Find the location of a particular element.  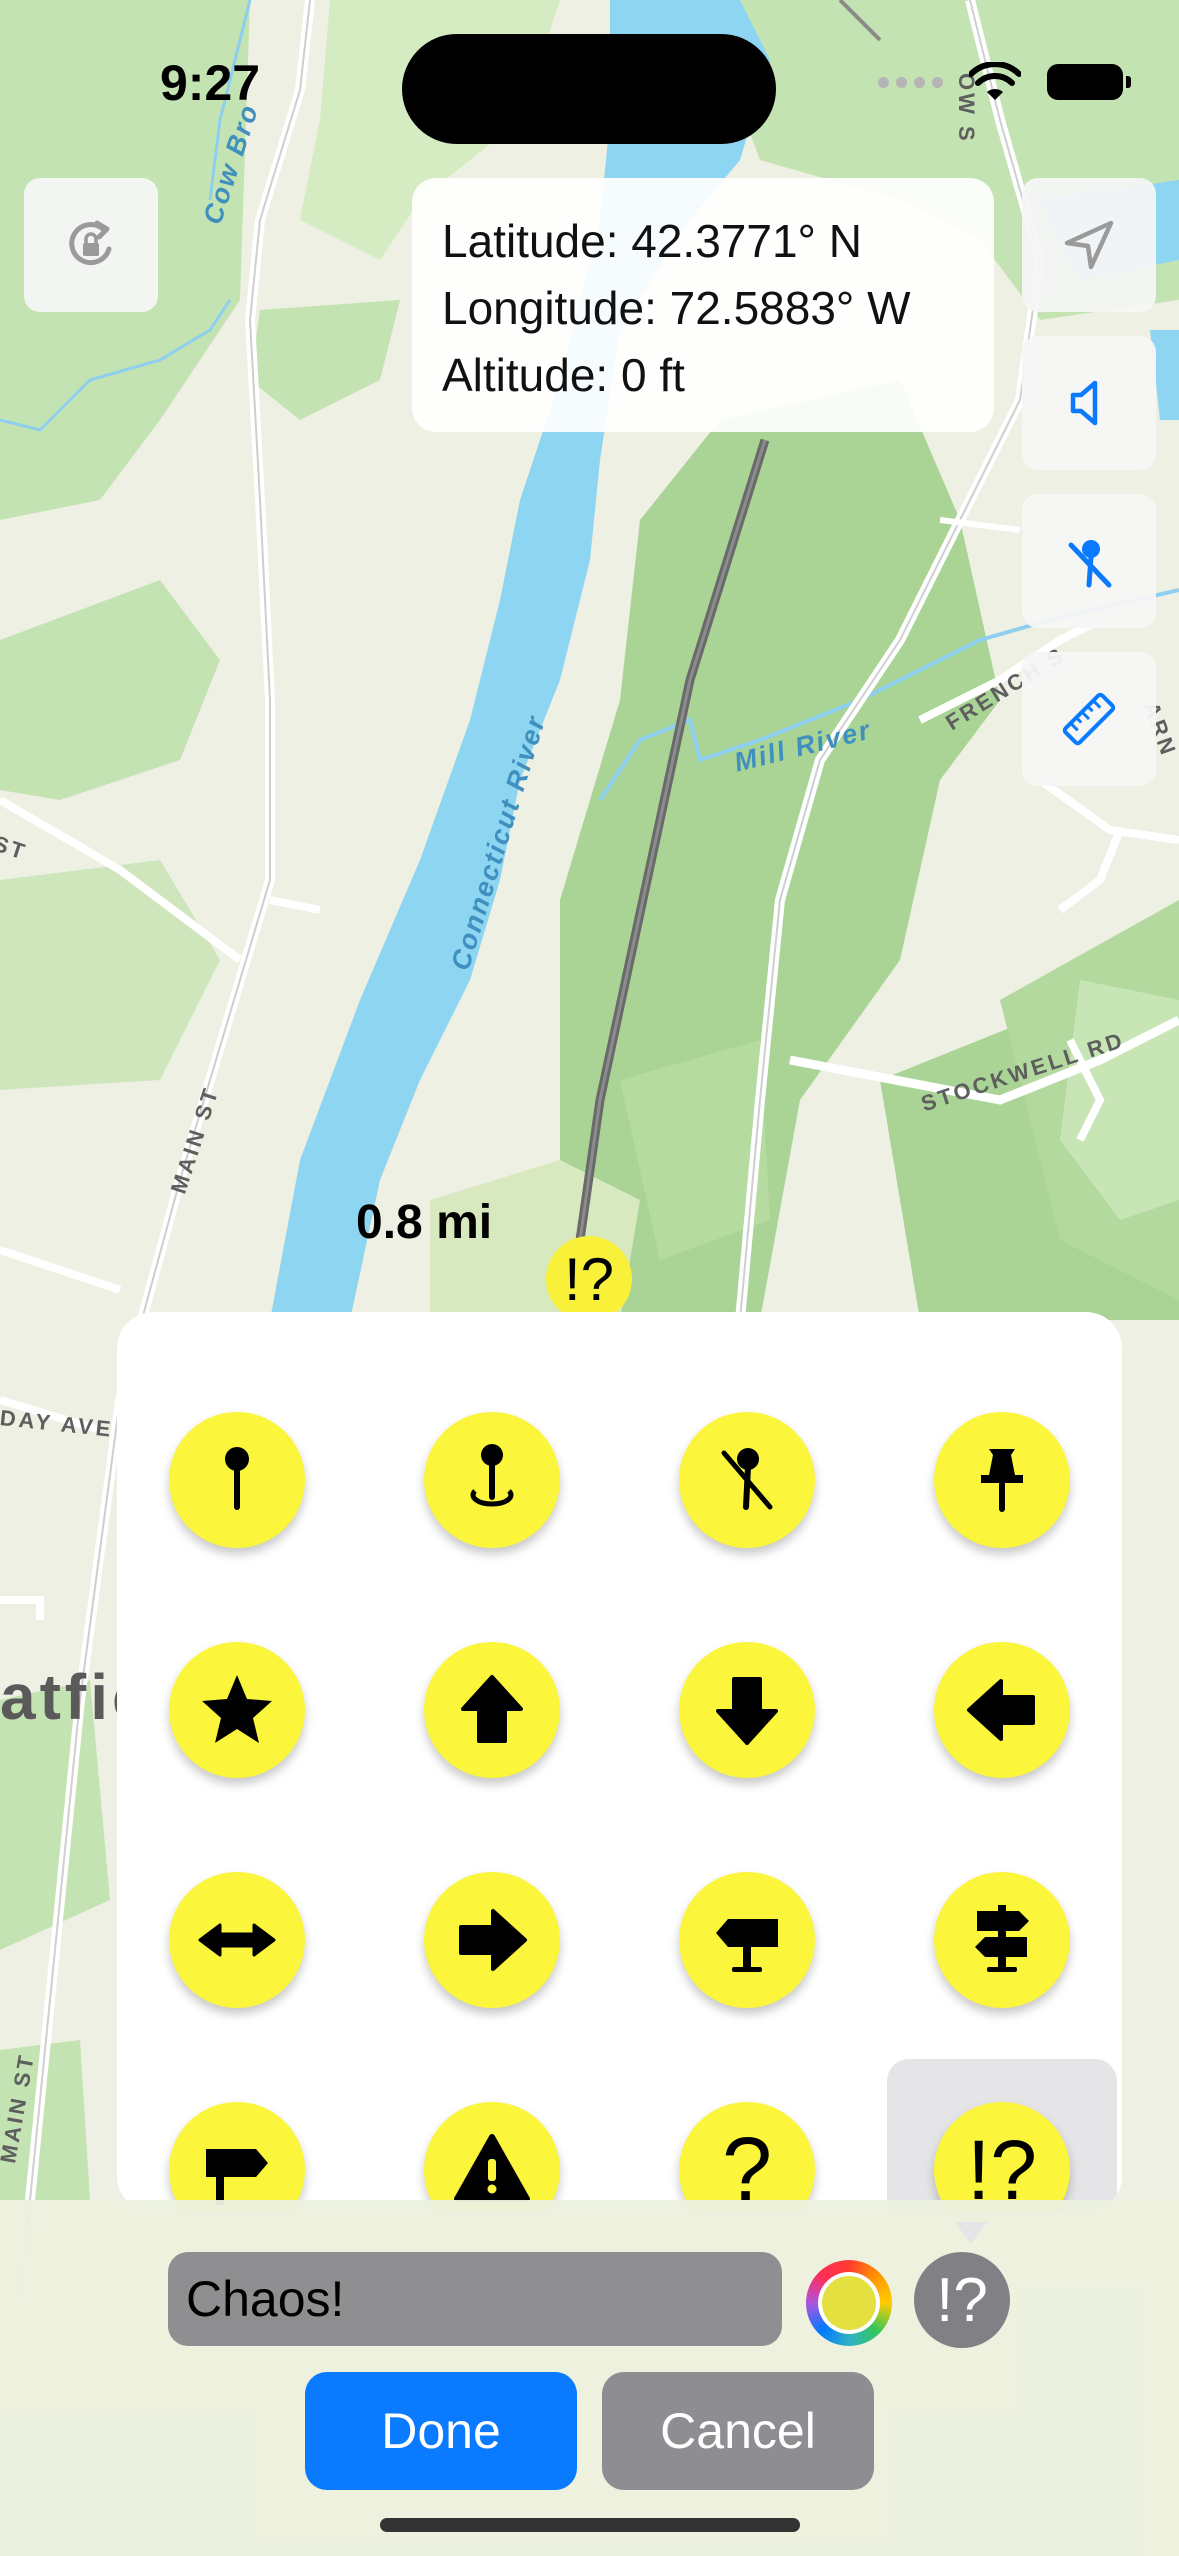

hide-pins-button is located at coordinates (1089, 561).